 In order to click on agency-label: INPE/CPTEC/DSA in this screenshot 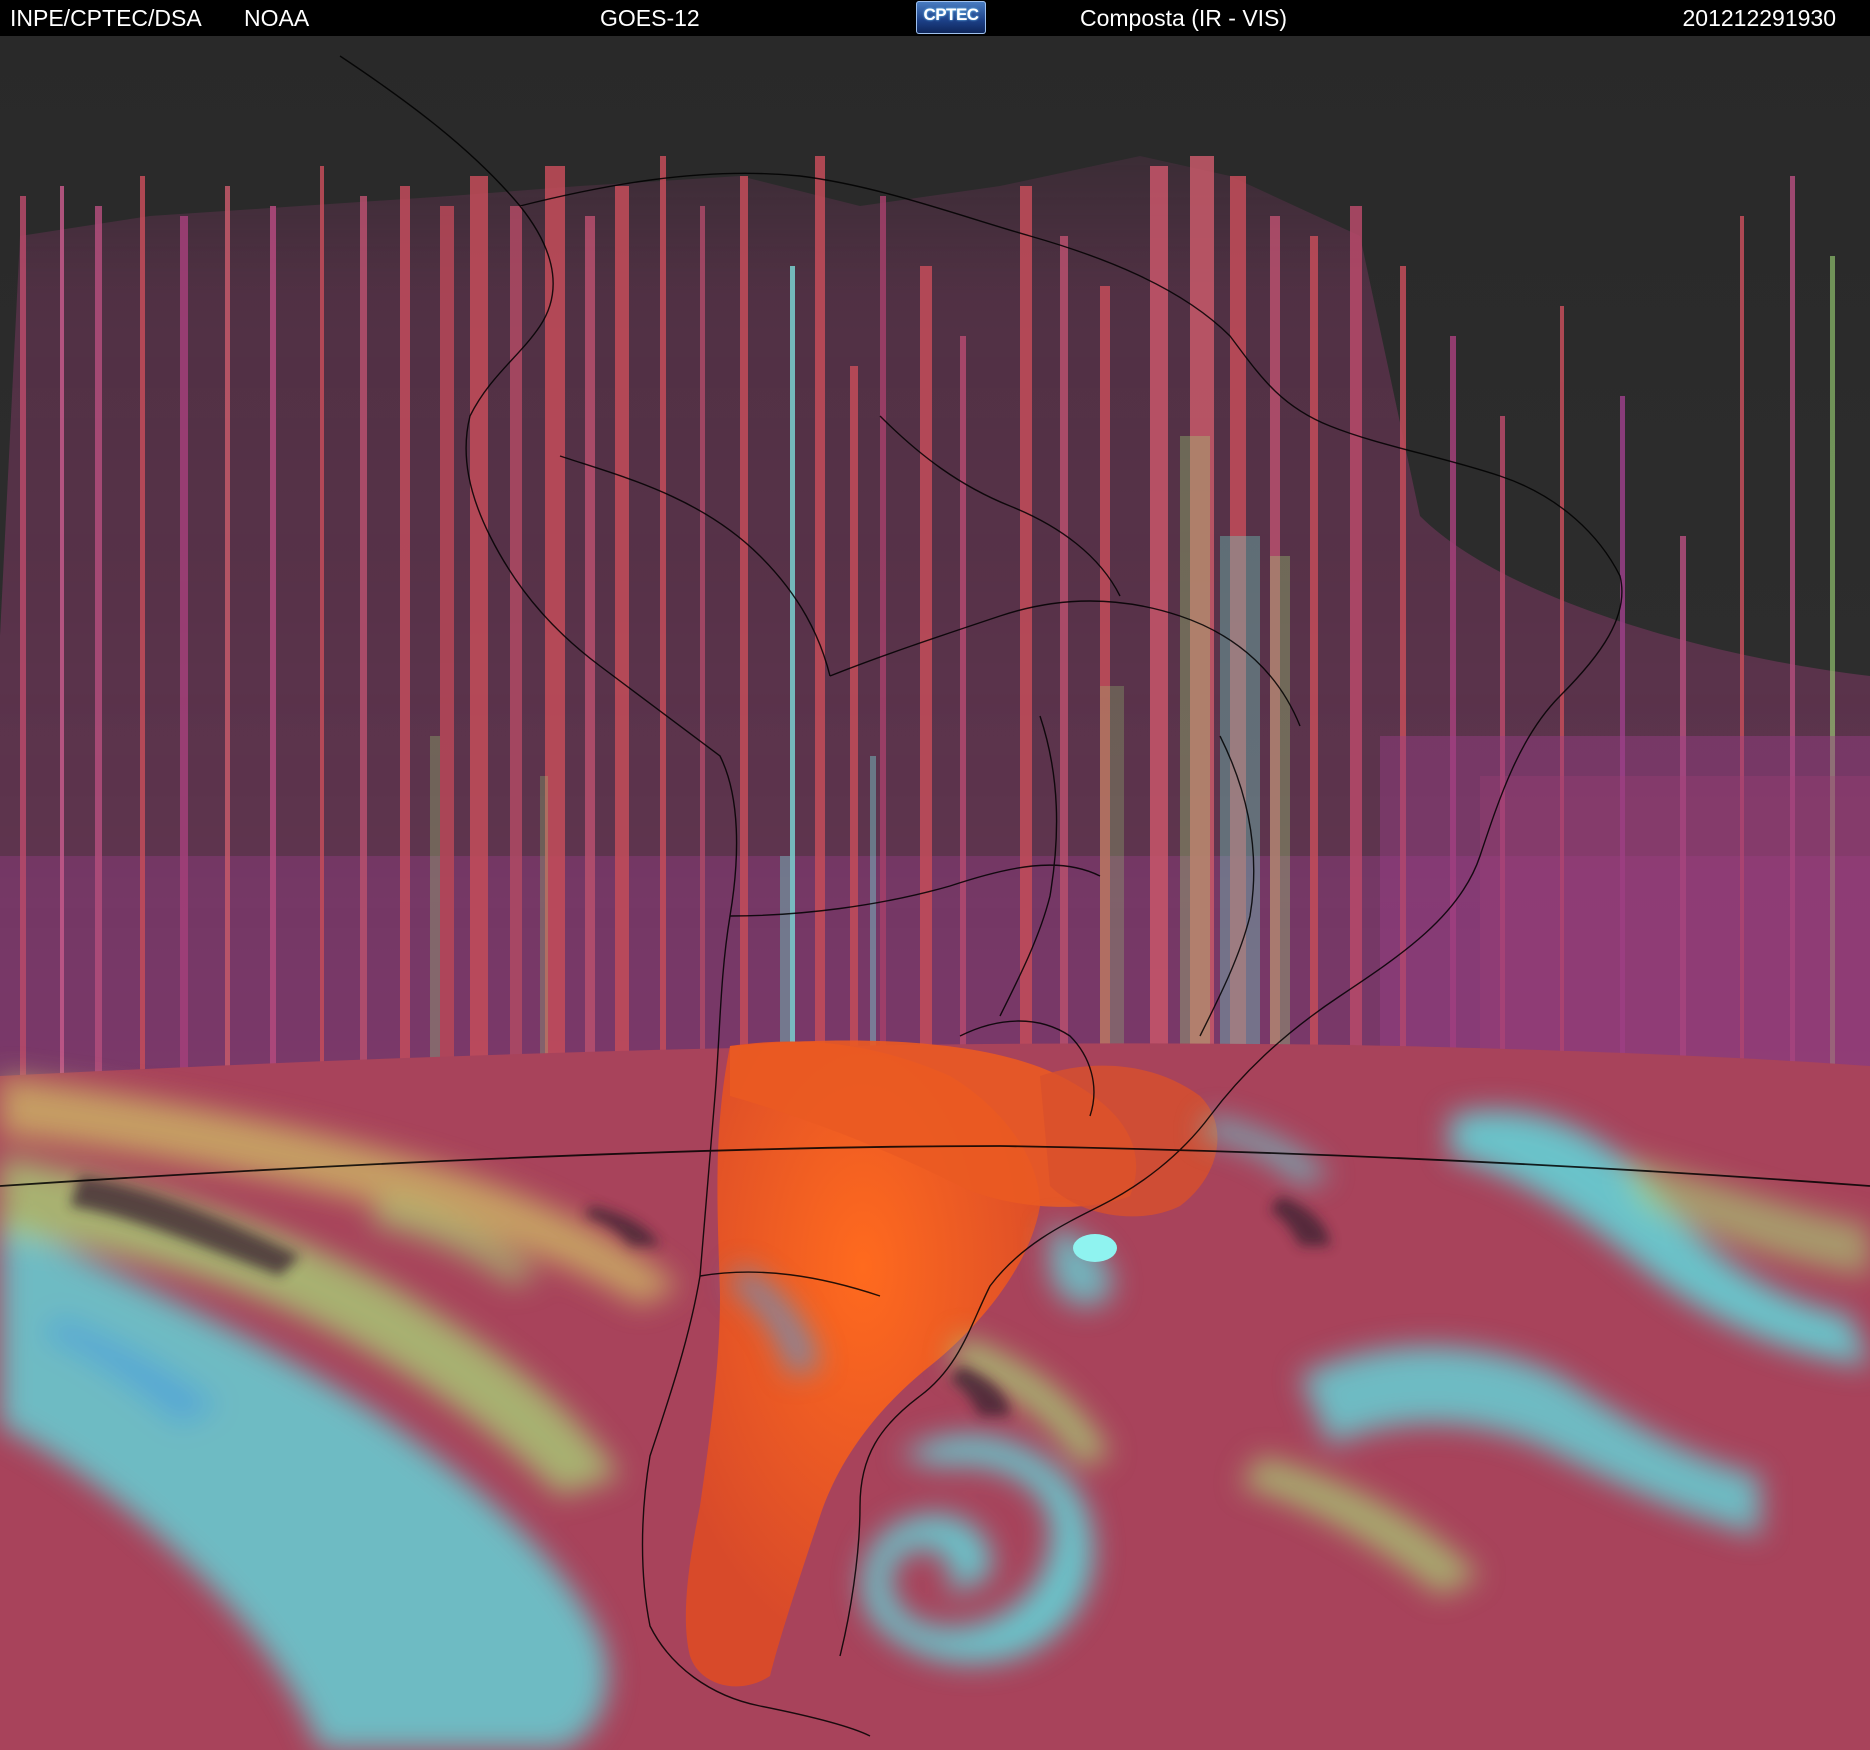, I will do `click(106, 18)`.